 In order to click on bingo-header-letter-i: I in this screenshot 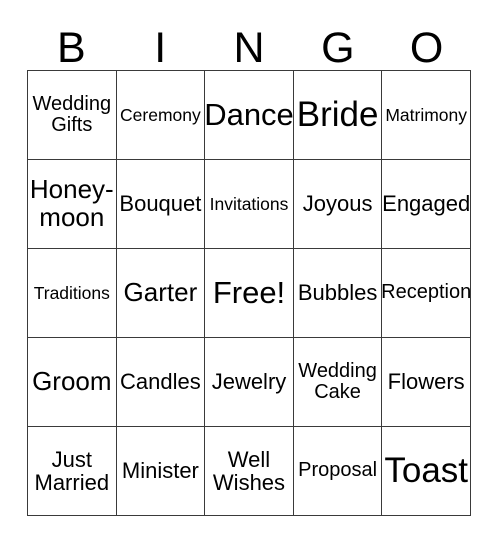, I will do `click(160, 48)`.